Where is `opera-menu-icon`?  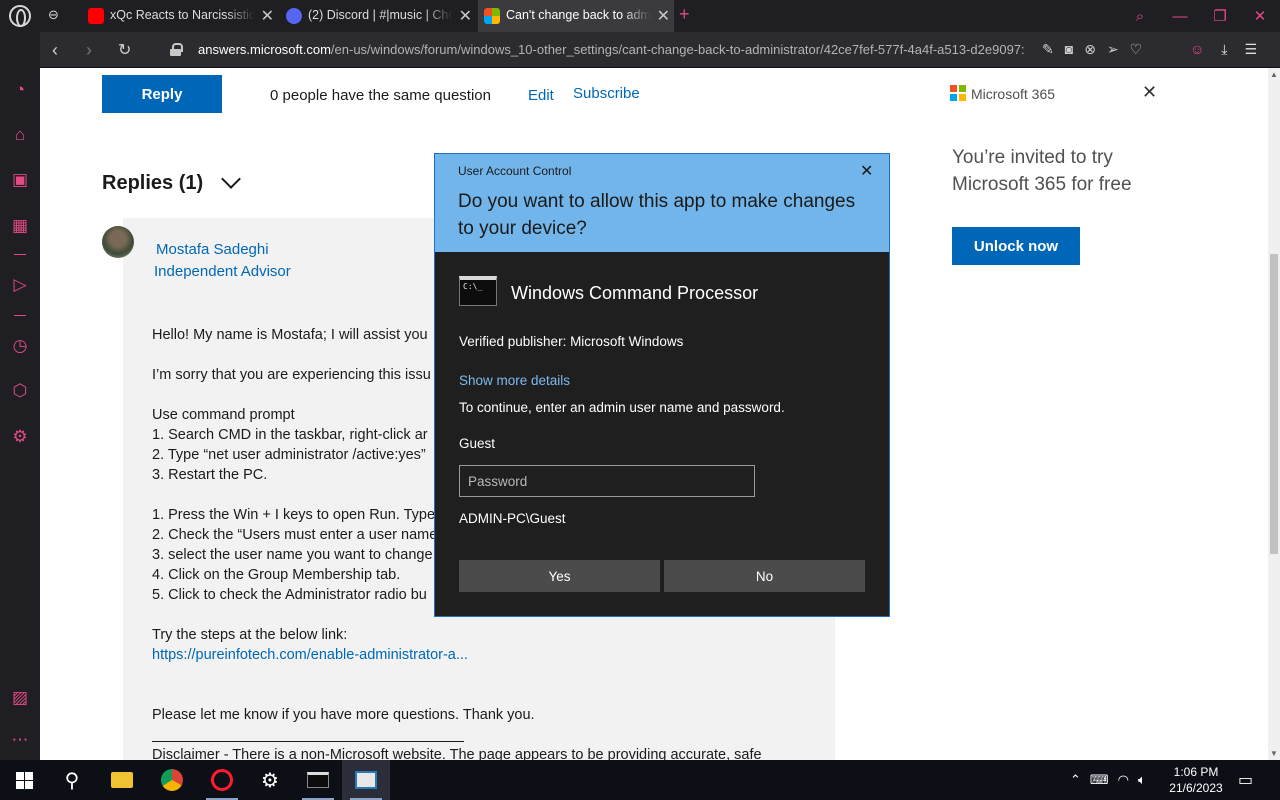
opera-menu-icon is located at coordinates (20, 16).